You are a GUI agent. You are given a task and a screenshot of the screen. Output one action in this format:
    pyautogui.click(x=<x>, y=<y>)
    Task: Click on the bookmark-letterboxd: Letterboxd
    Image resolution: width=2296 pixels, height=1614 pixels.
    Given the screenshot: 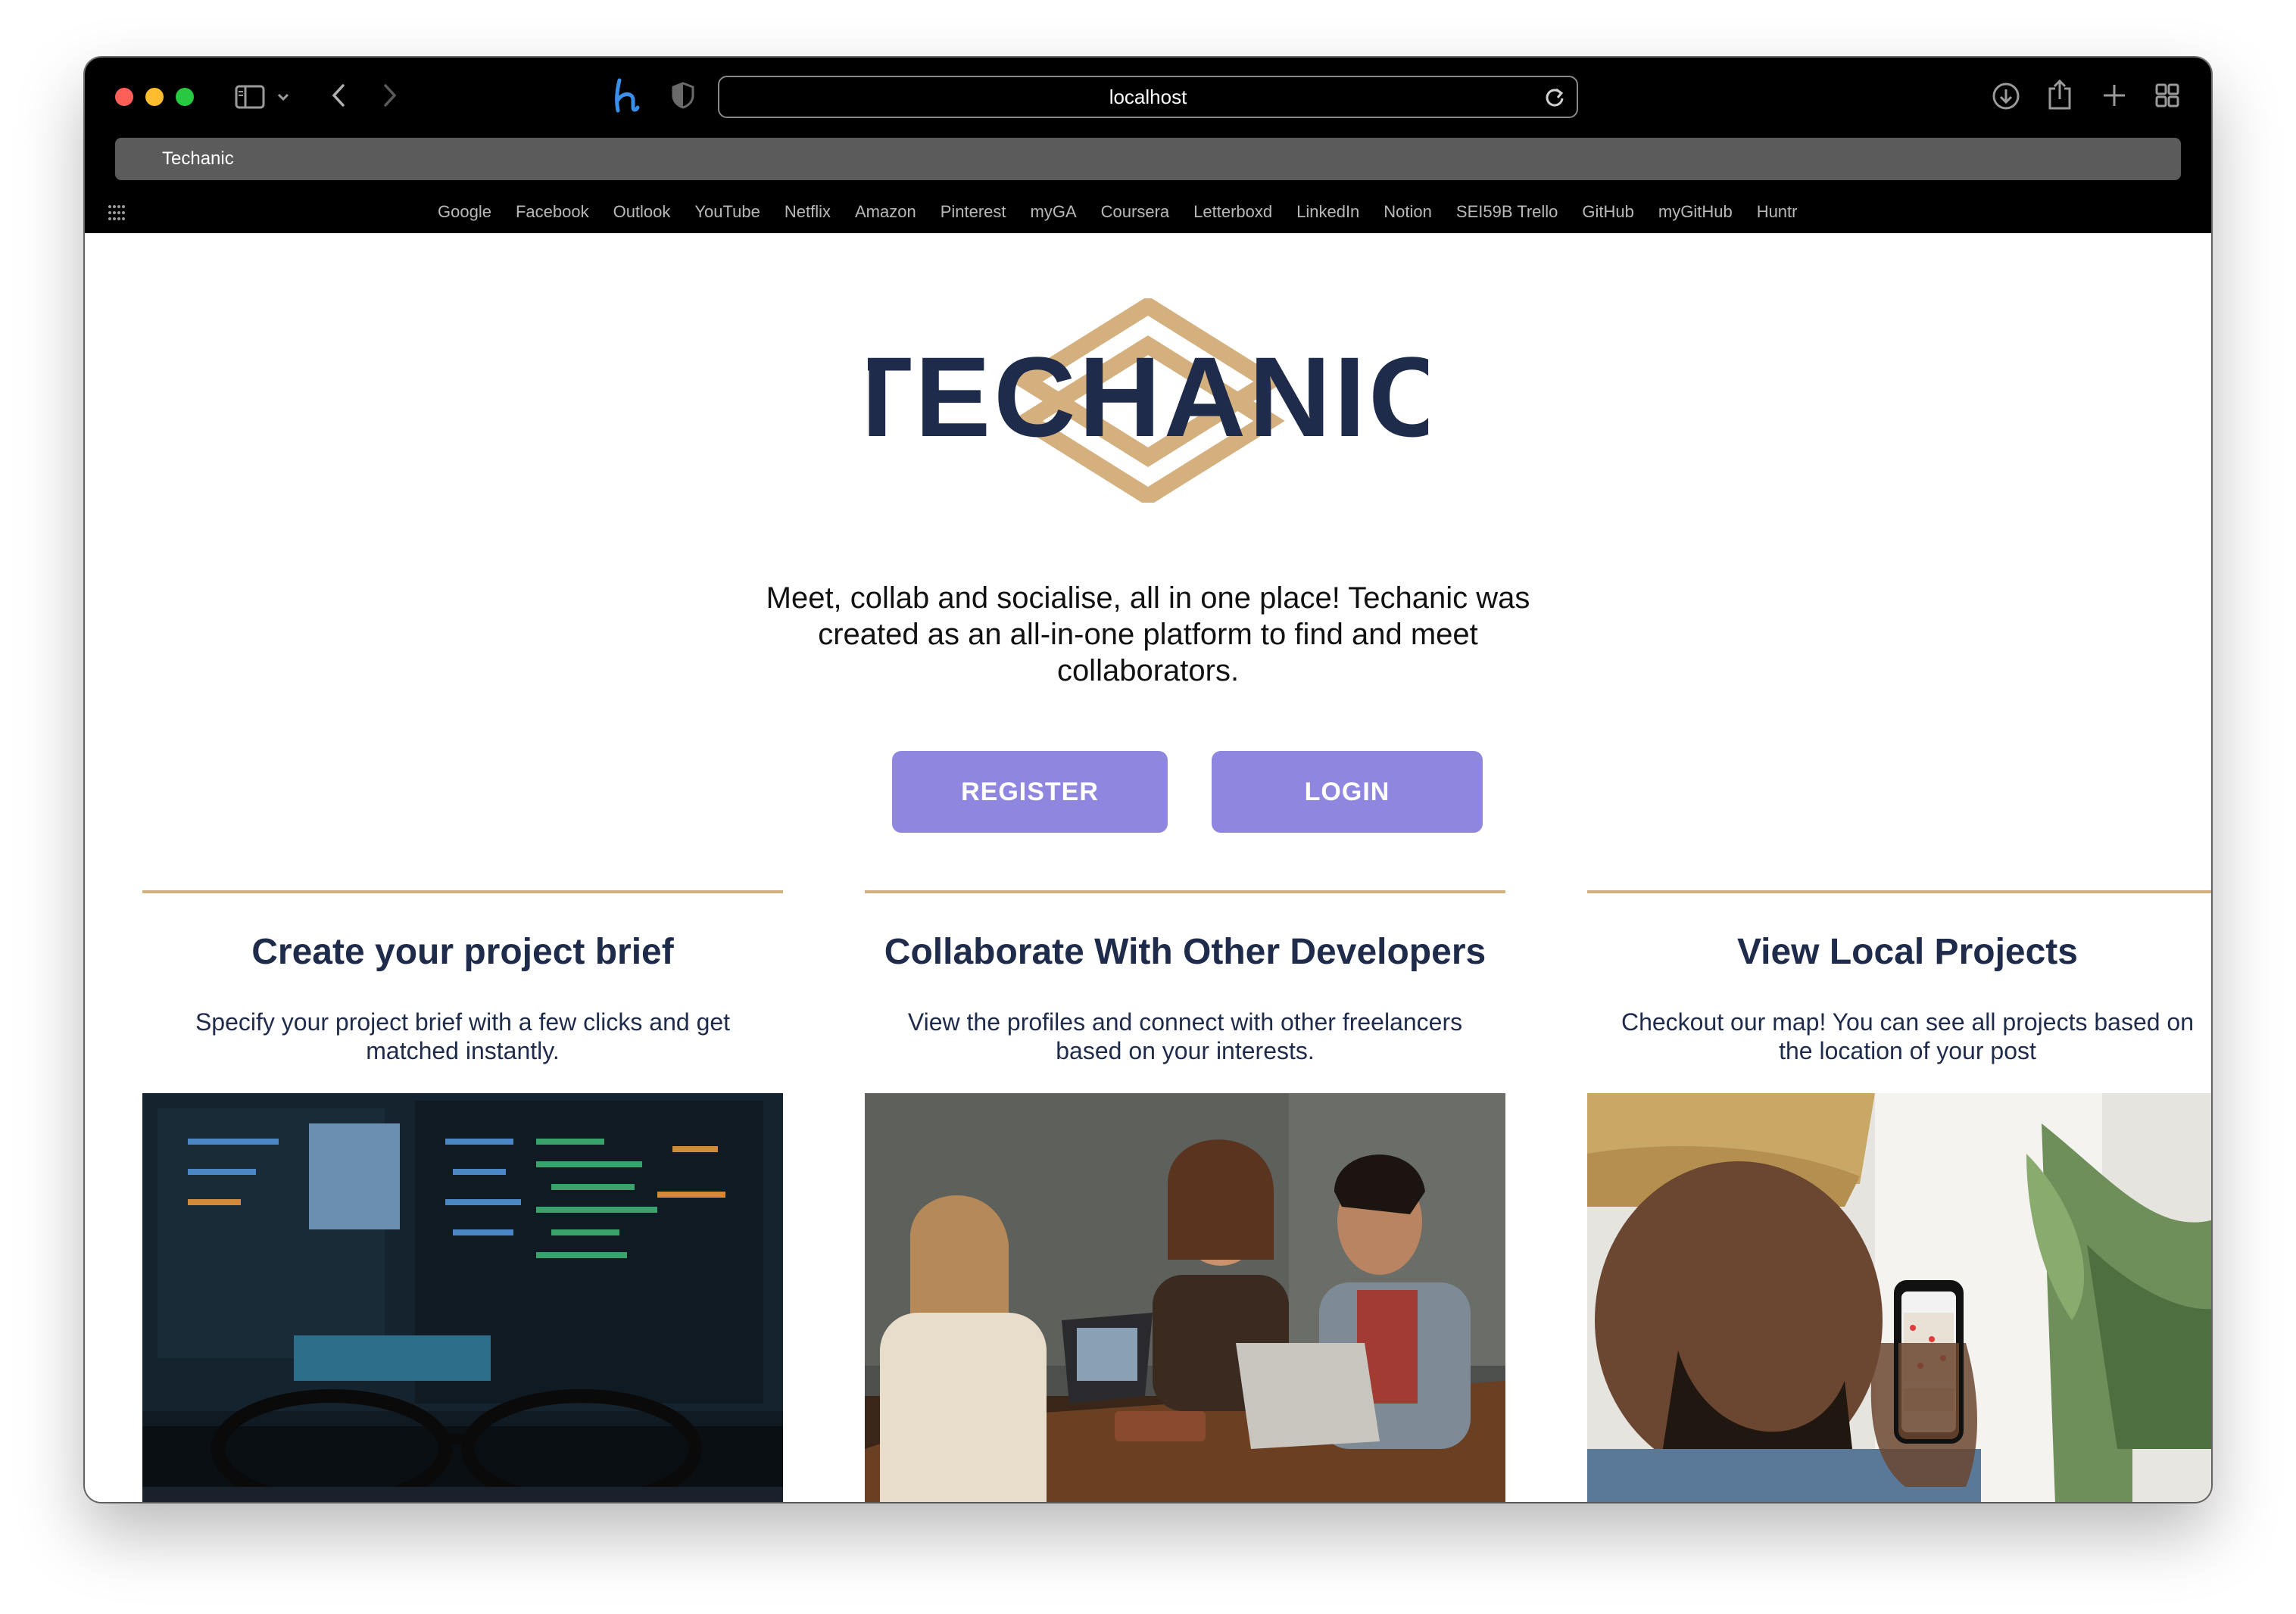 What is the action you would take?
    pyautogui.click(x=1232, y=212)
    